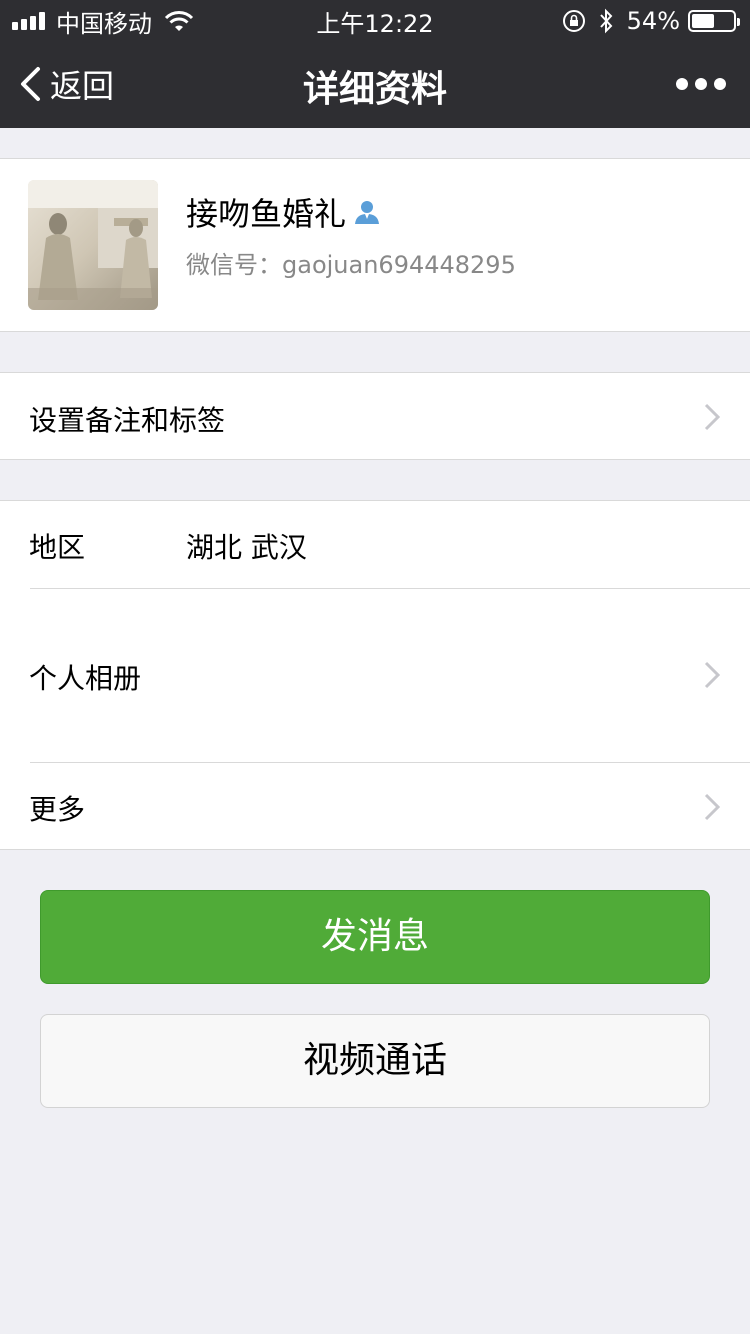  What do you see at coordinates (30, 84) in the screenshot?
I see `chevron-left-icon` at bounding box center [30, 84].